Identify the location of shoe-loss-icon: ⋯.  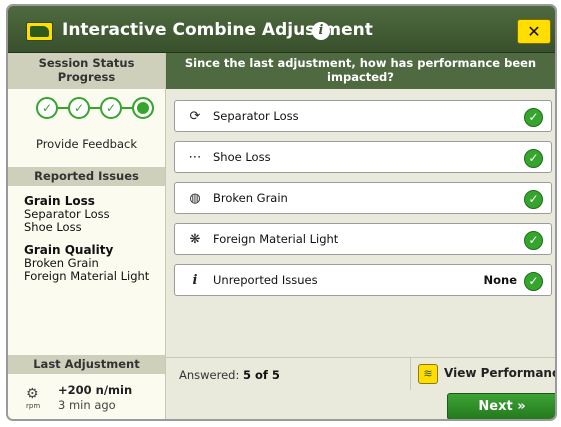
(195, 157).